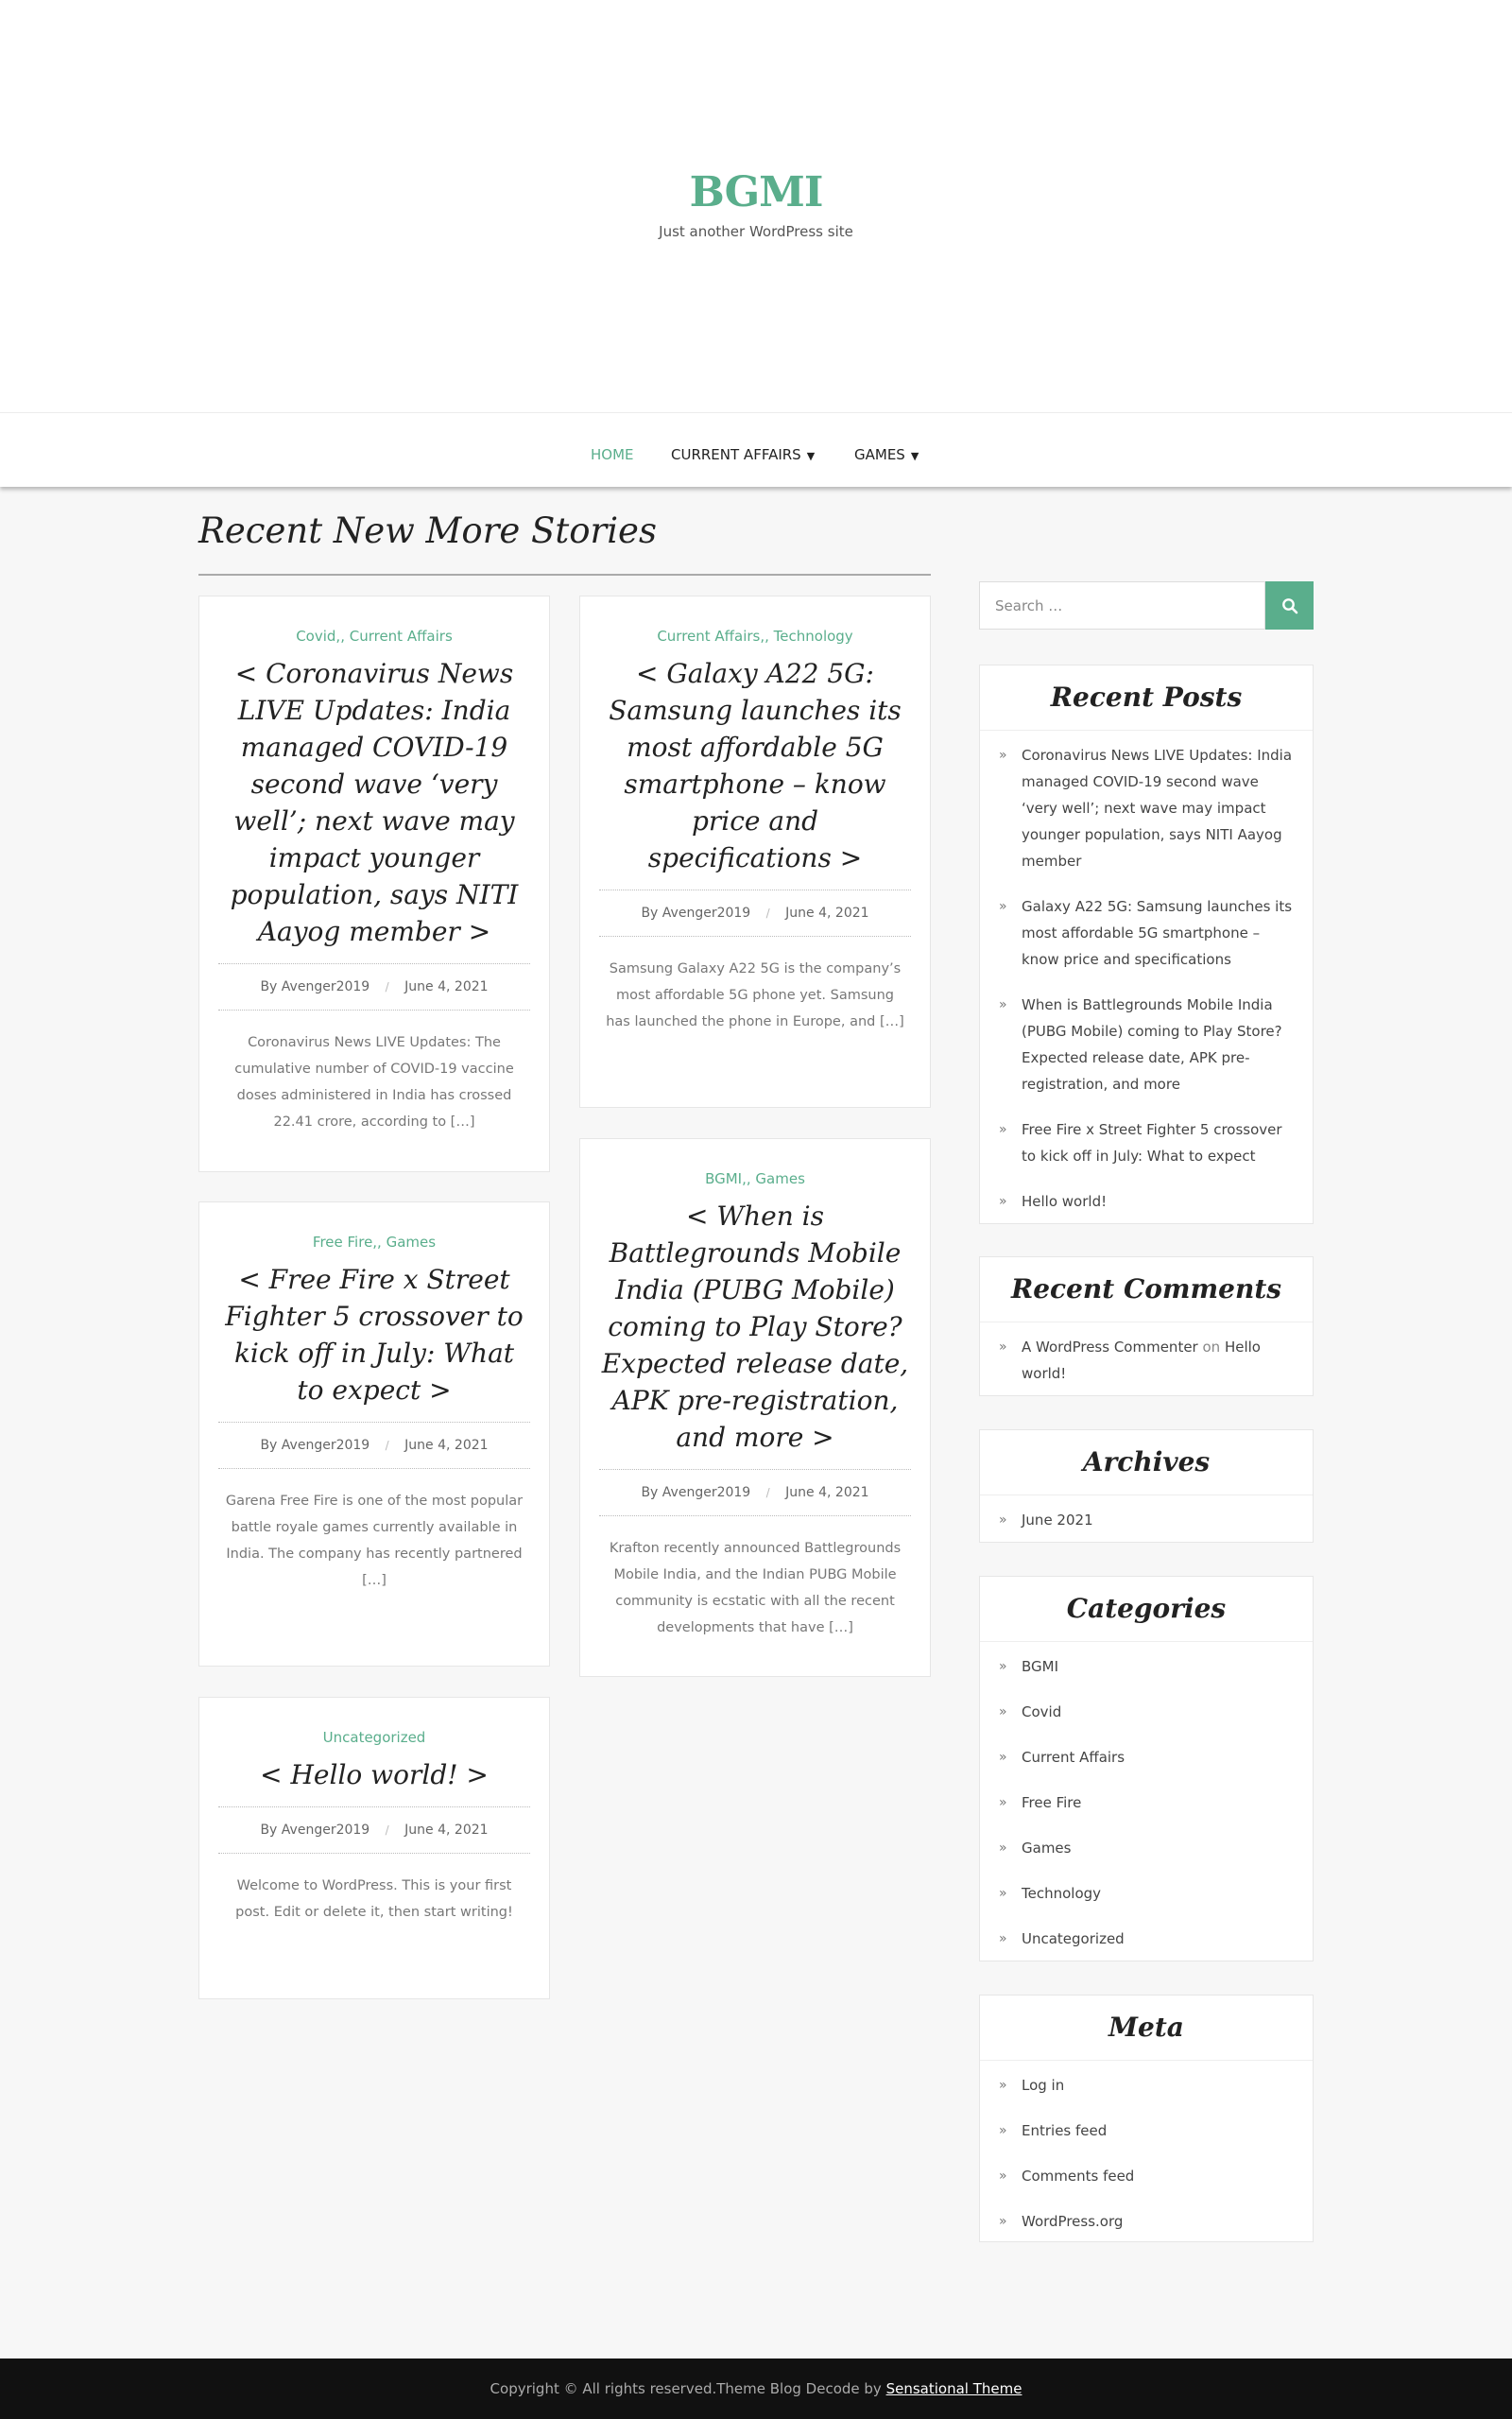 This screenshot has height=2419, width=1512. Describe the element at coordinates (1040, 1667) in the screenshot. I see `category-link: BGMI` at that location.